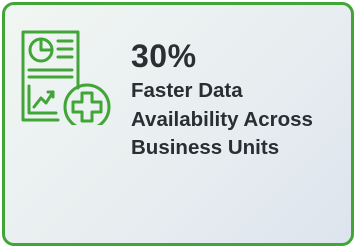 The width and height of the screenshot is (362, 252). Describe the element at coordinates (67, 79) in the screenshot. I see `report-chart-plus-icon` at that location.